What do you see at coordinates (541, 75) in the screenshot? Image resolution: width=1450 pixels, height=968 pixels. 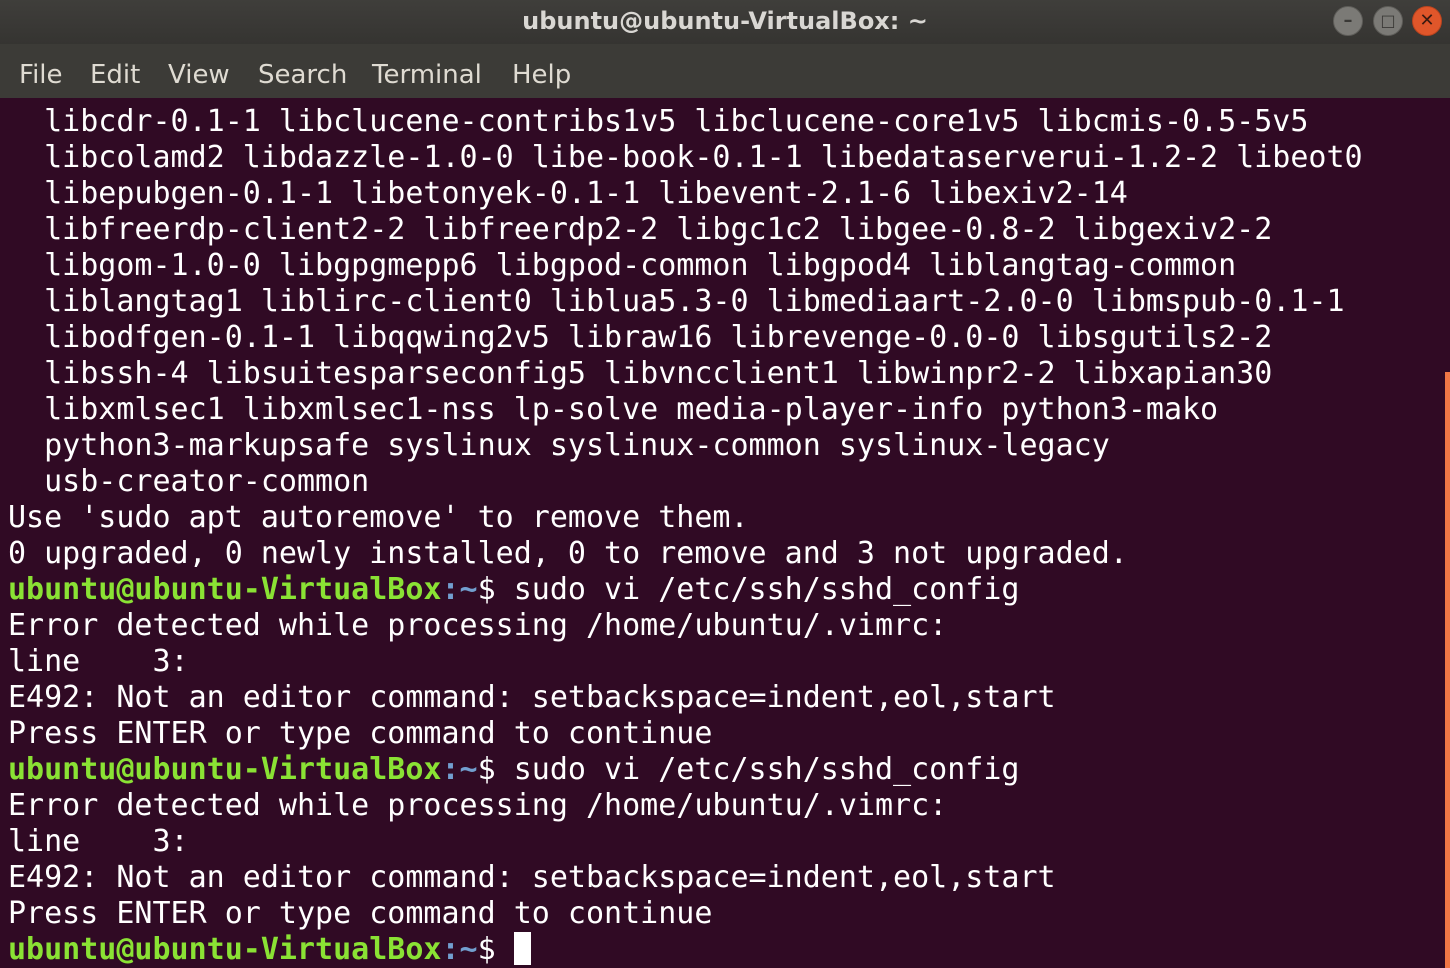 I see `menu-help: Help` at bounding box center [541, 75].